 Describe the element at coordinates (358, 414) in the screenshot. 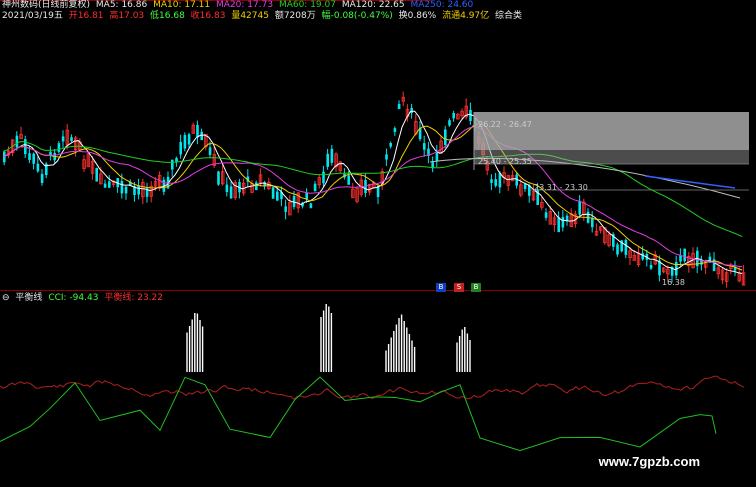

I see `cci-line` at that location.